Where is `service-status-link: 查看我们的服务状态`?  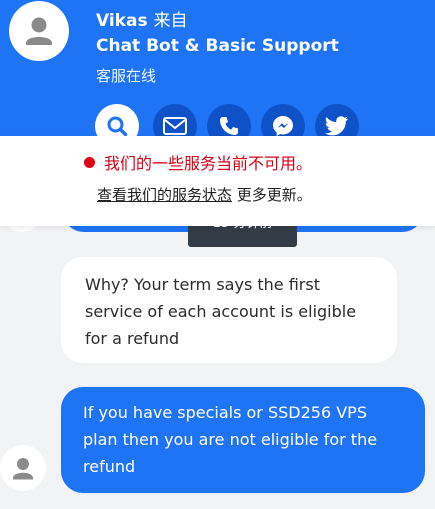
service-status-link: 查看我们的服务状态 is located at coordinates (164, 195).